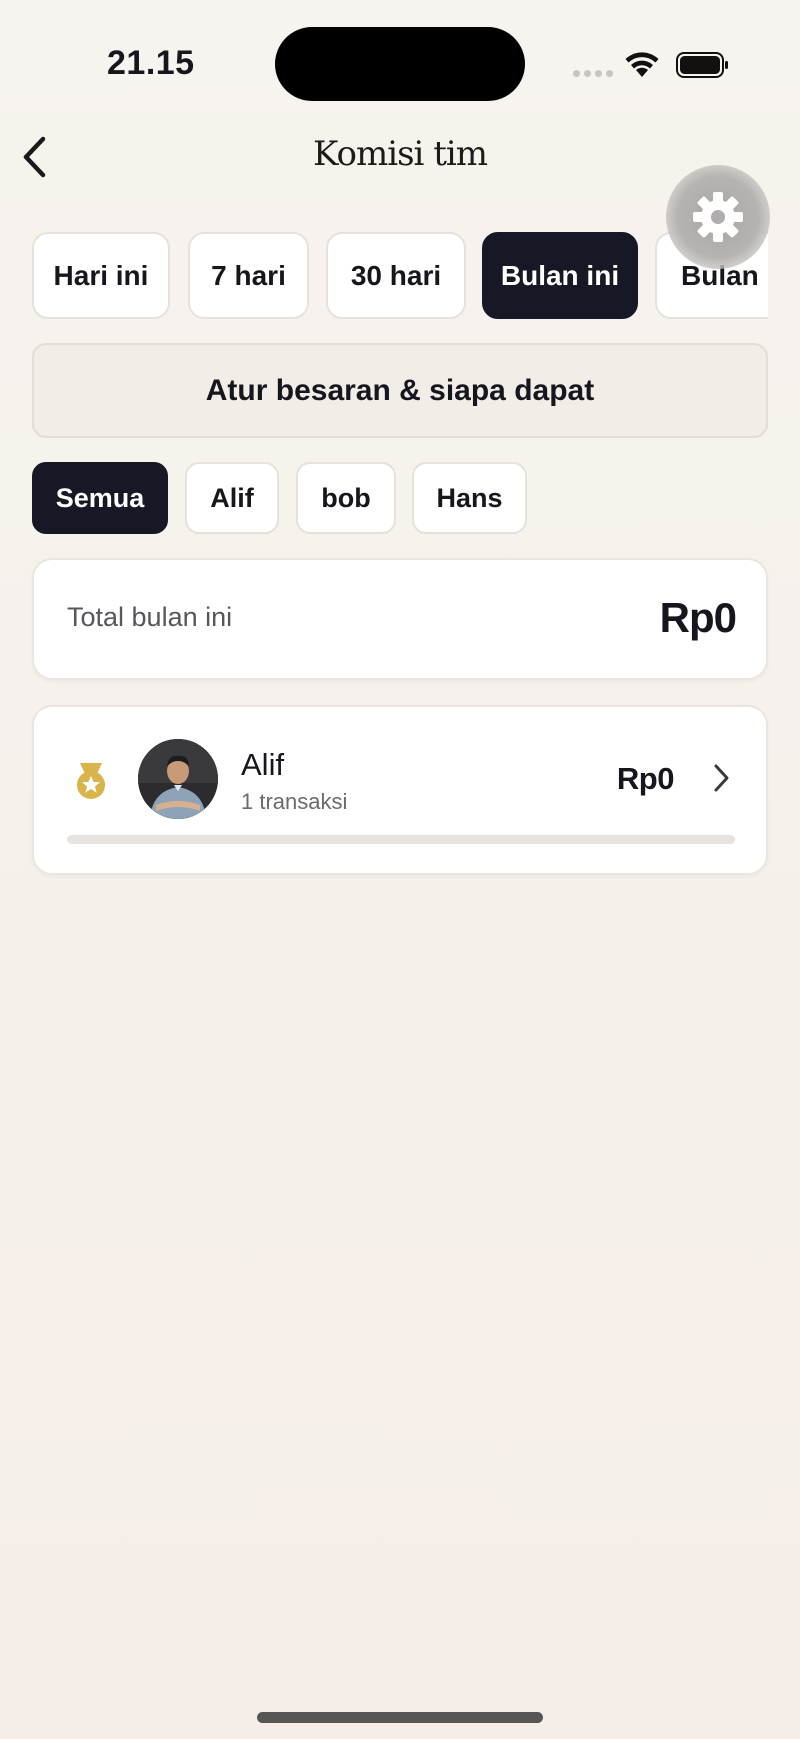 The image size is (800, 1739). I want to click on total-summary-card: Total bulan ini Rp0, so click(400, 619).